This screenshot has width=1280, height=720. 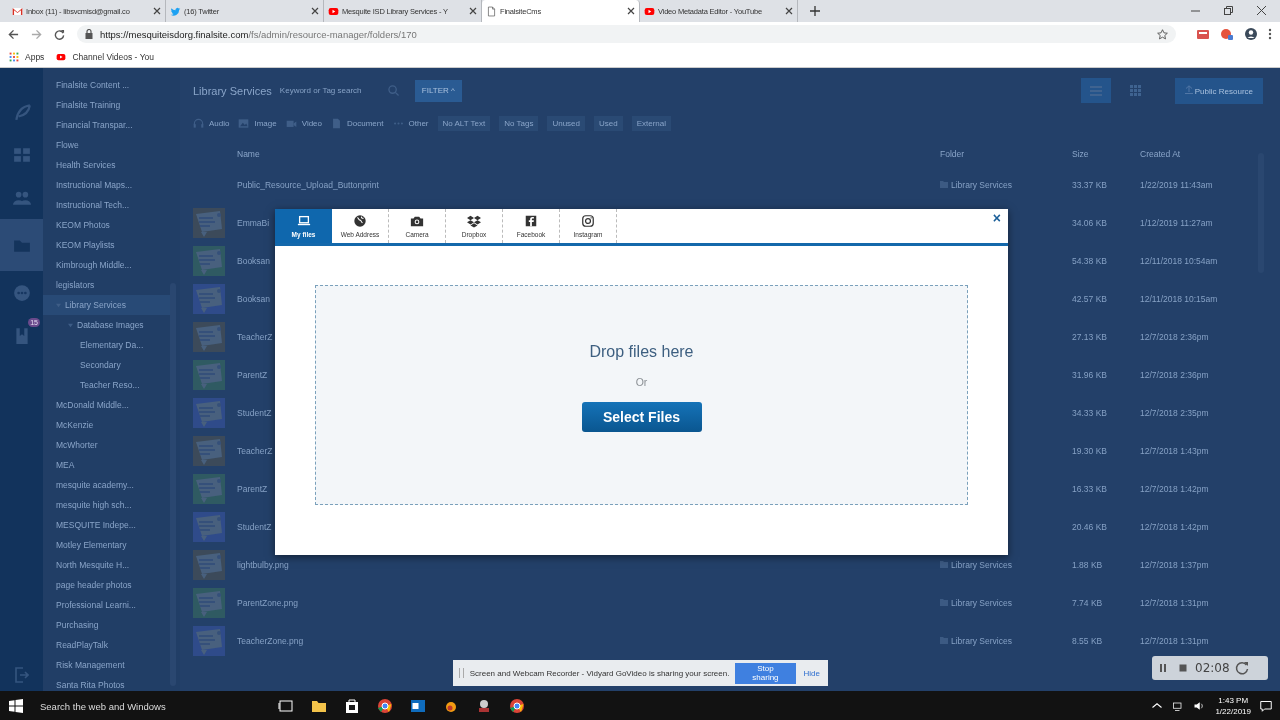 I want to click on bookmark: Apps, so click(x=27, y=56).